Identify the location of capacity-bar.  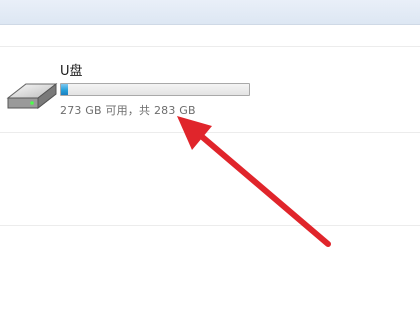
(155, 89).